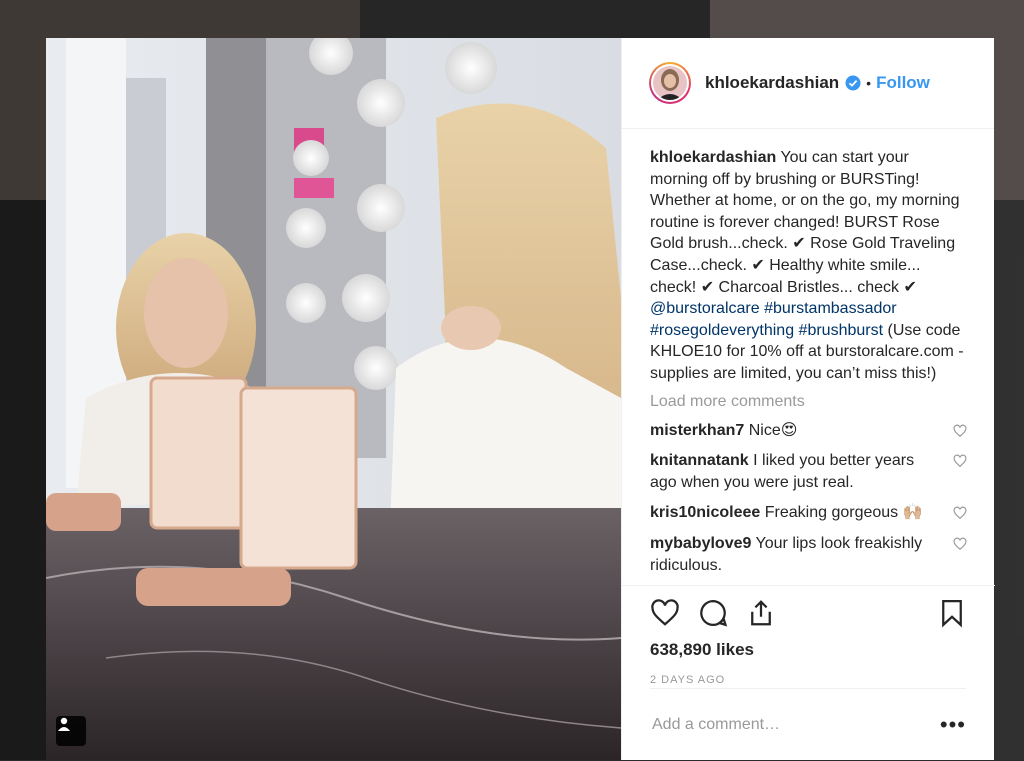  What do you see at coordinates (808, 613) in the screenshot?
I see `action-icon-row` at bounding box center [808, 613].